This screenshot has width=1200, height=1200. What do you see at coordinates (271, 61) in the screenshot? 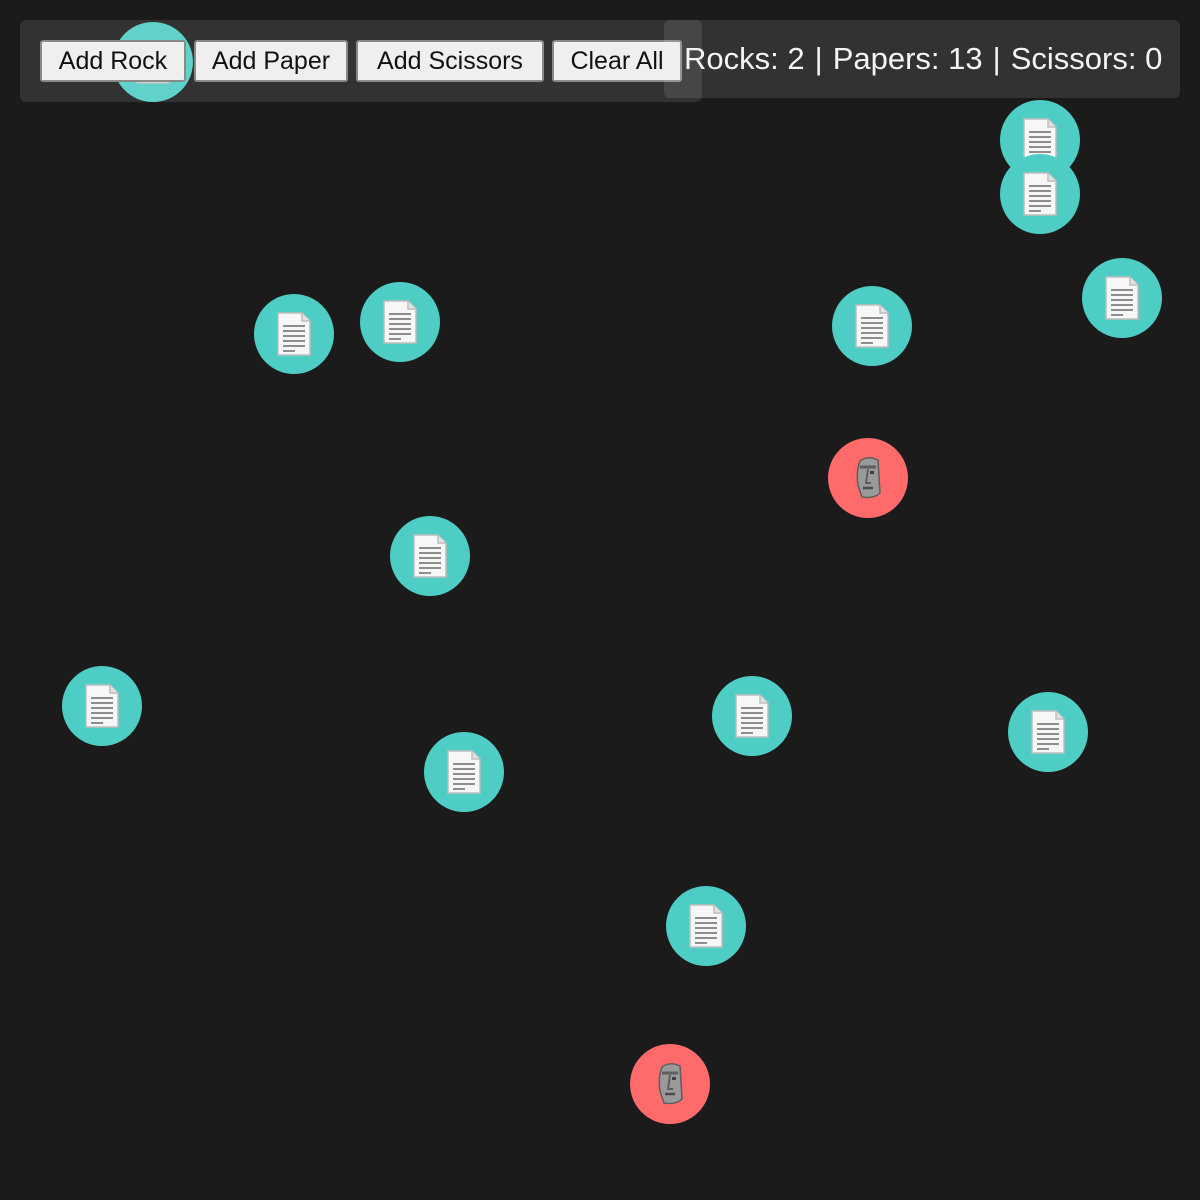
I see `add-paper-button: Add Paper` at bounding box center [271, 61].